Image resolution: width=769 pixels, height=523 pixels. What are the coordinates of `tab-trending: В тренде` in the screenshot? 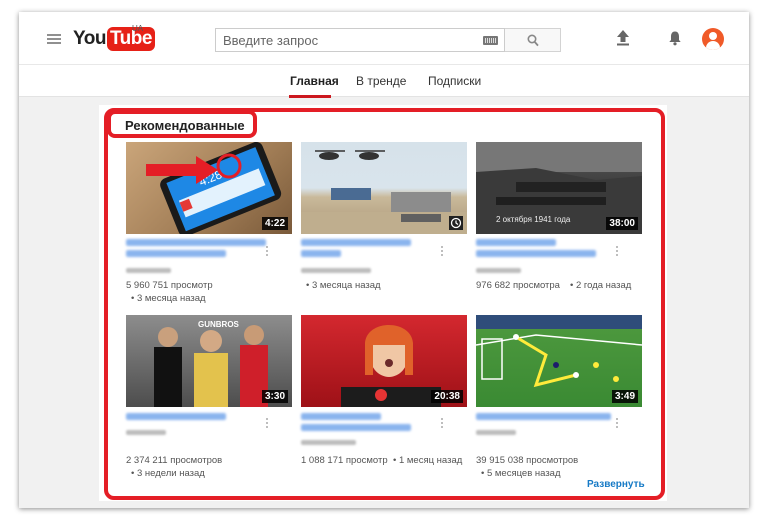 It's located at (381, 81).